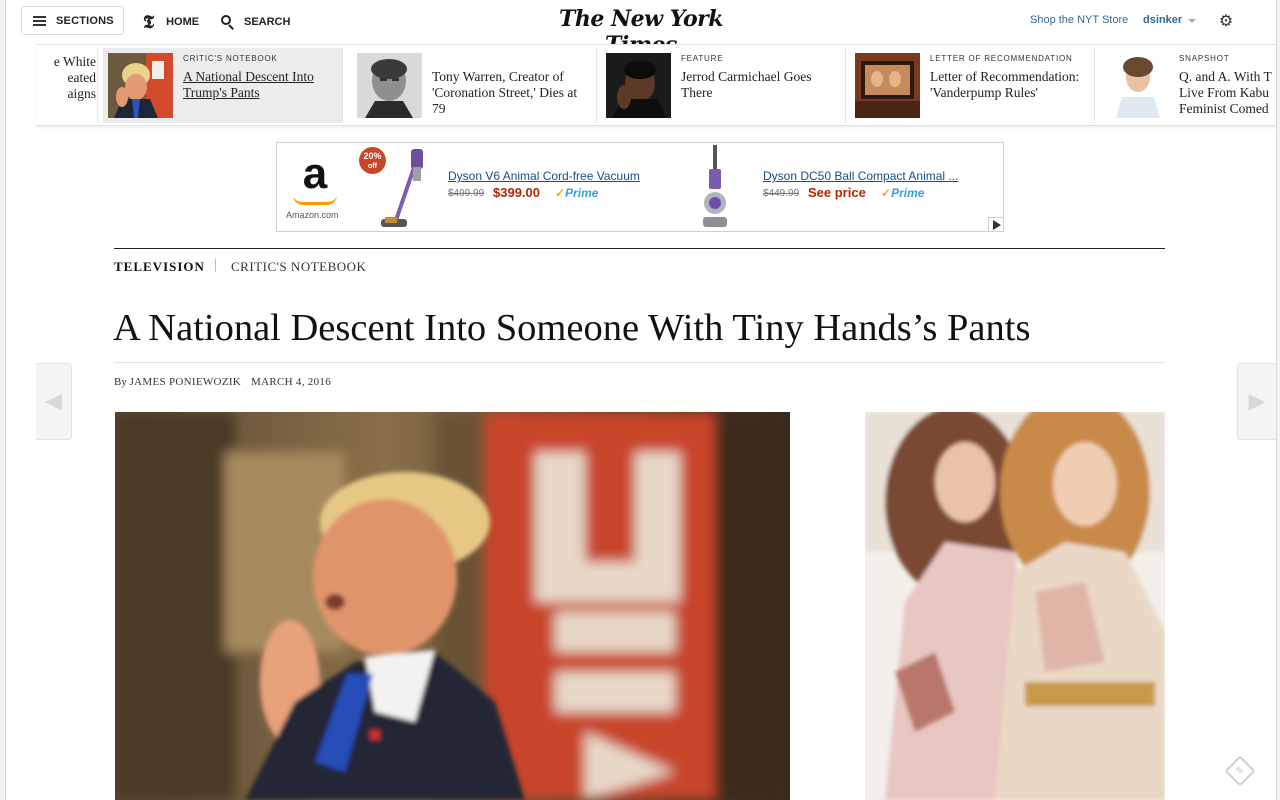 This screenshot has width=1280, height=800. What do you see at coordinates (1226, 21) in the screenshot?
I see `gear-icon: ⚙` at bounding box center [1226, 21].